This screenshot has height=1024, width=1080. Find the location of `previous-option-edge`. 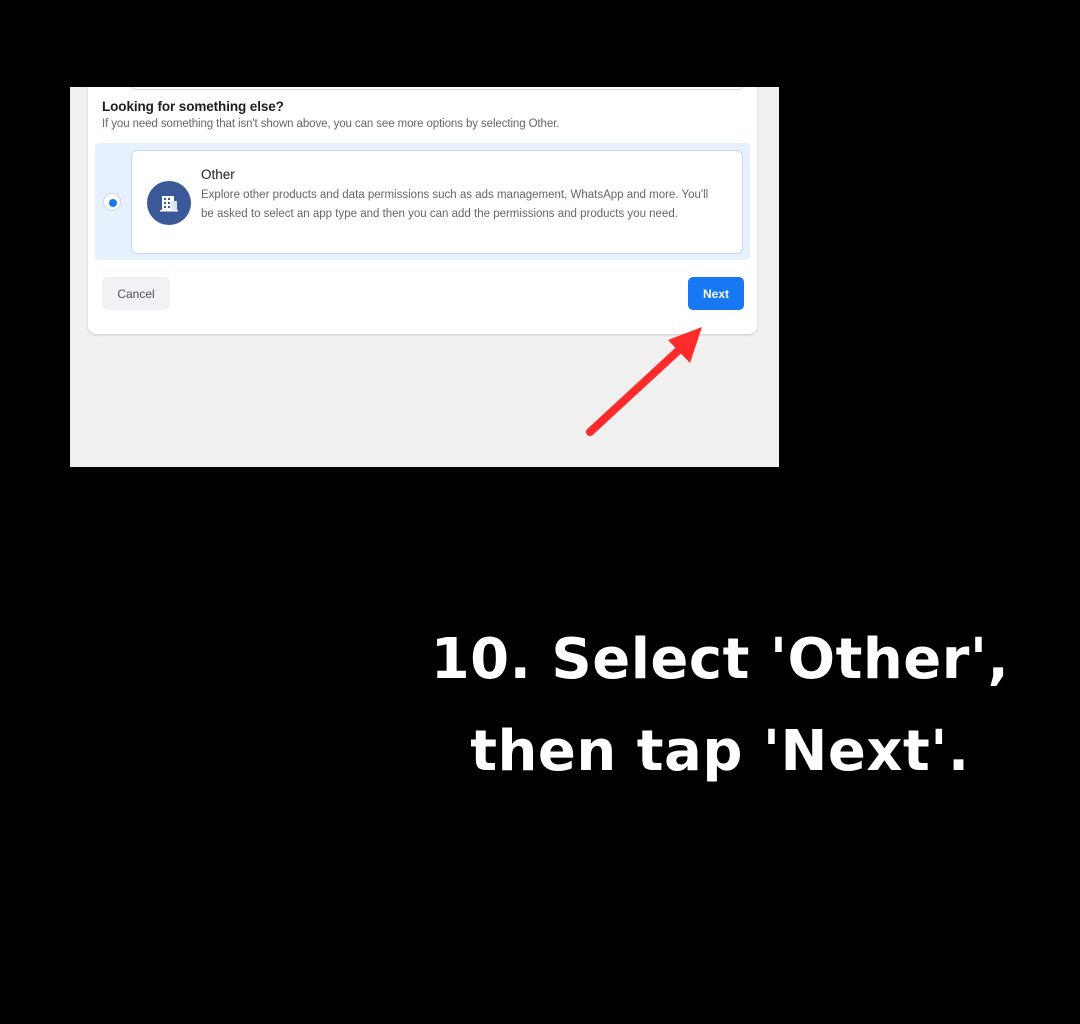

previous-option-edge is located at coordinates (437, 88).